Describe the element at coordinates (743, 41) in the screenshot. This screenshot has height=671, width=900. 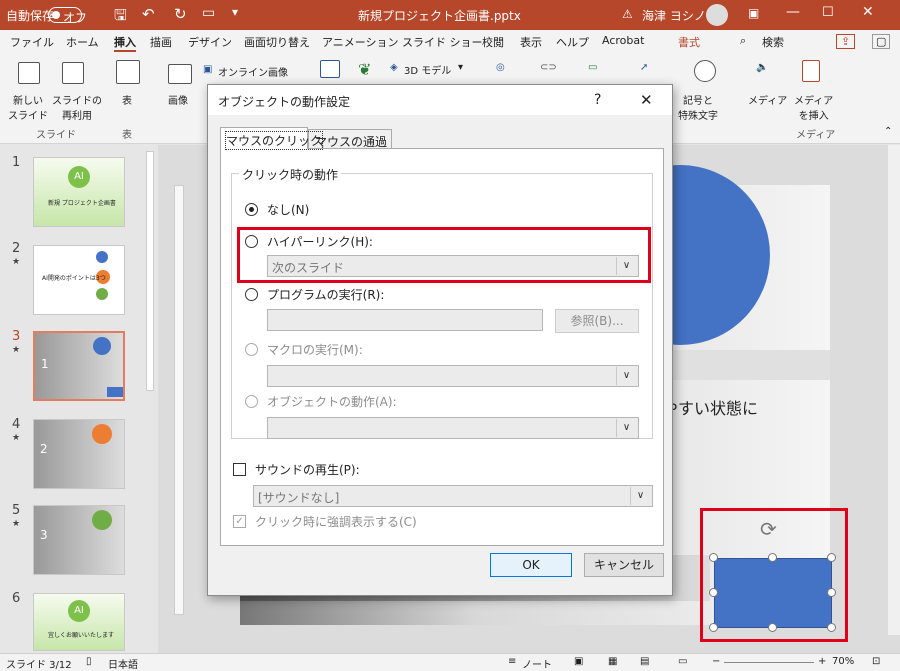
I see `search-icon: ⌕` at that location.